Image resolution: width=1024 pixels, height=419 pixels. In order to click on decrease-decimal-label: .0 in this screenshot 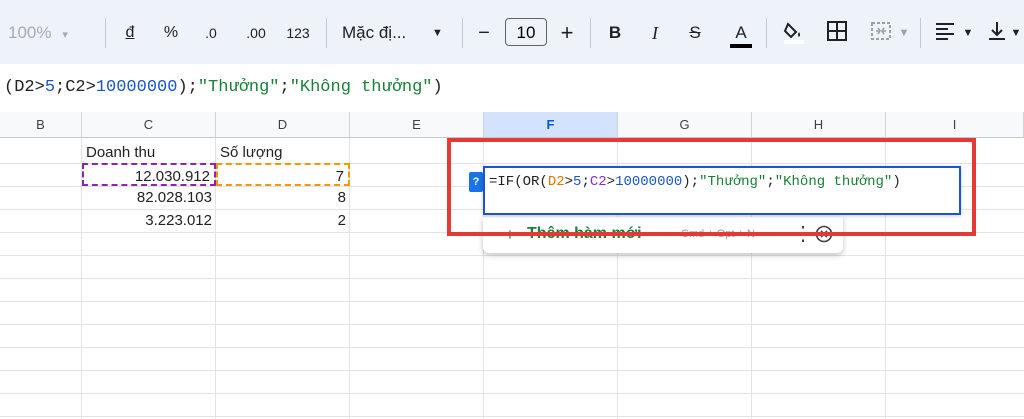, I will do `click(211, 33)`.